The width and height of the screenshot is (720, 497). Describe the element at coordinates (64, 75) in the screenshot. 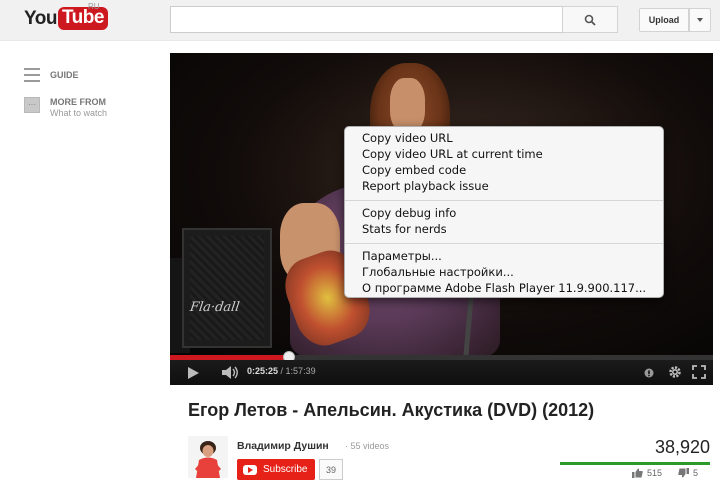

I see `guide-label: GUIDE` at that location.